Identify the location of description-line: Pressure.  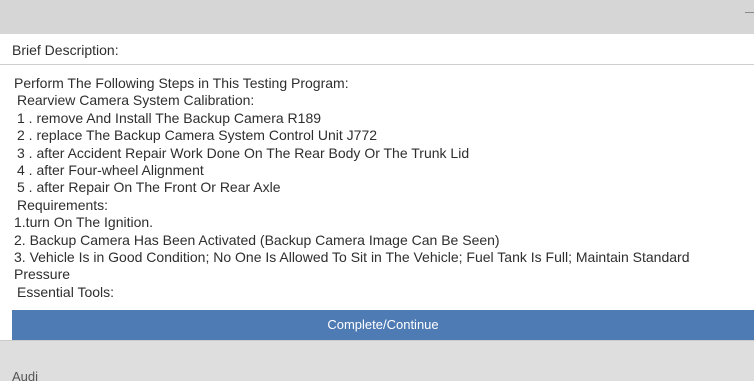
(42, 274).